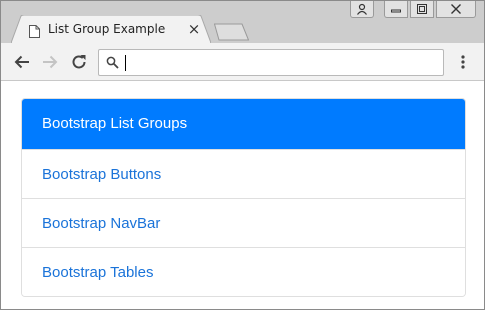 The height and width of the screenshot is (310, 485). I want to click on new-tab-icon, so click(231, 32).